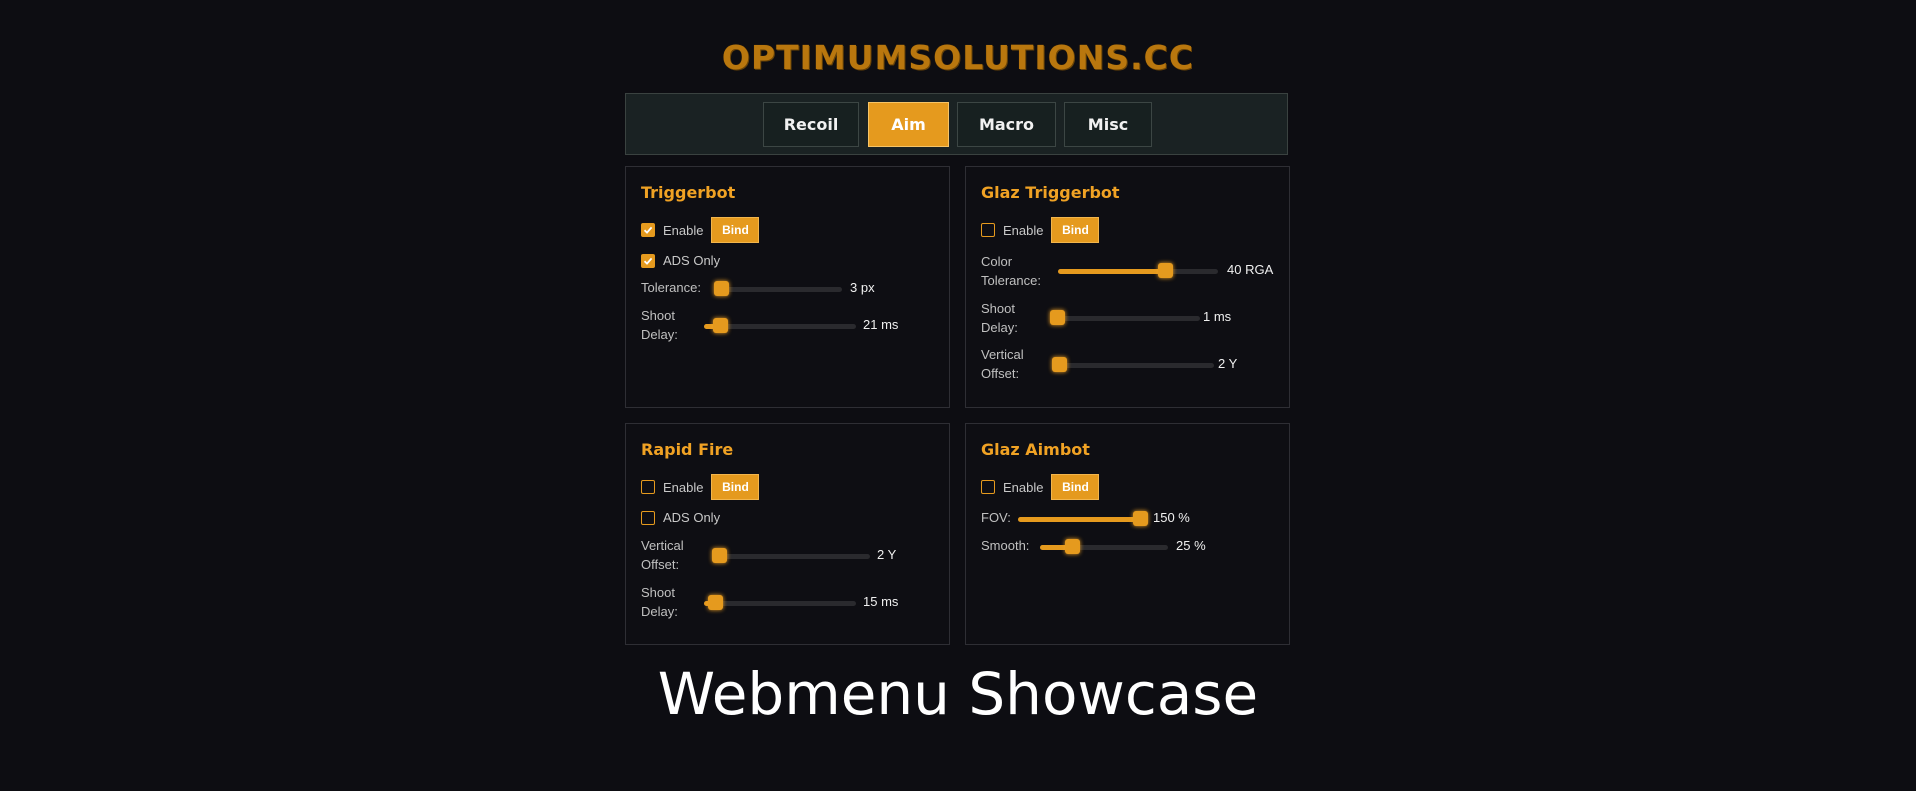 The width and height of the screenshot is (1916, 791). Describe the element at coordinates (1006, 124) in the screenshot. I see `tab-macro: Macro` at that location.